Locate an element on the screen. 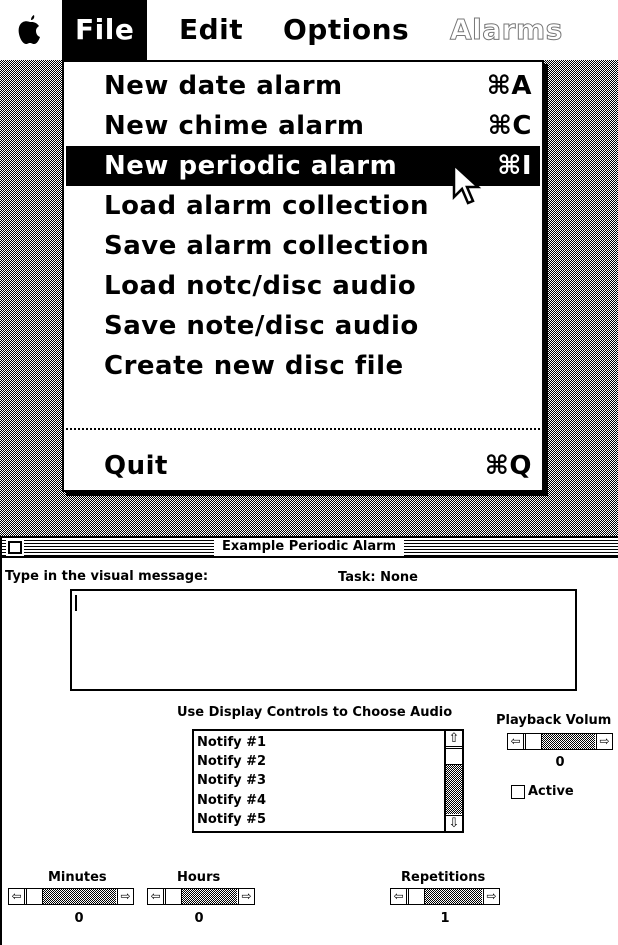 This screenshot has height=945, width=618. menu-item-shortcut: ⌘A is located at coordinates (509, 86).